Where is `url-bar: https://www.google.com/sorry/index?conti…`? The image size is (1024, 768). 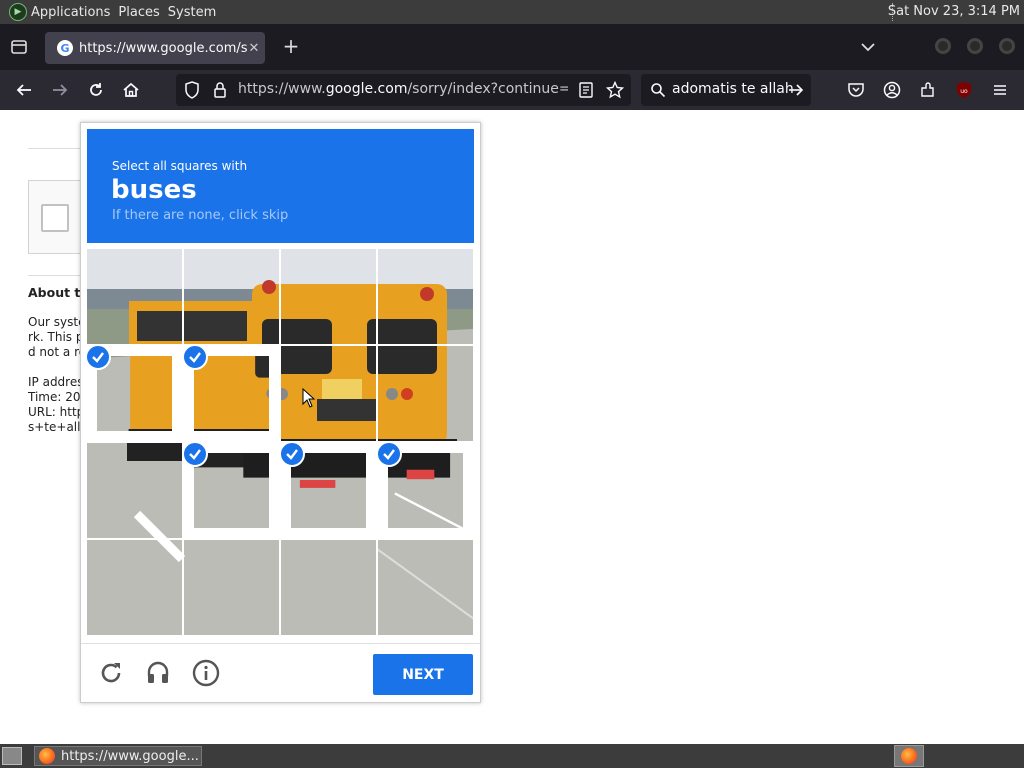 url-bar: https://www.google.com/sorry/index?conti… is located at coordinates (403, 90).